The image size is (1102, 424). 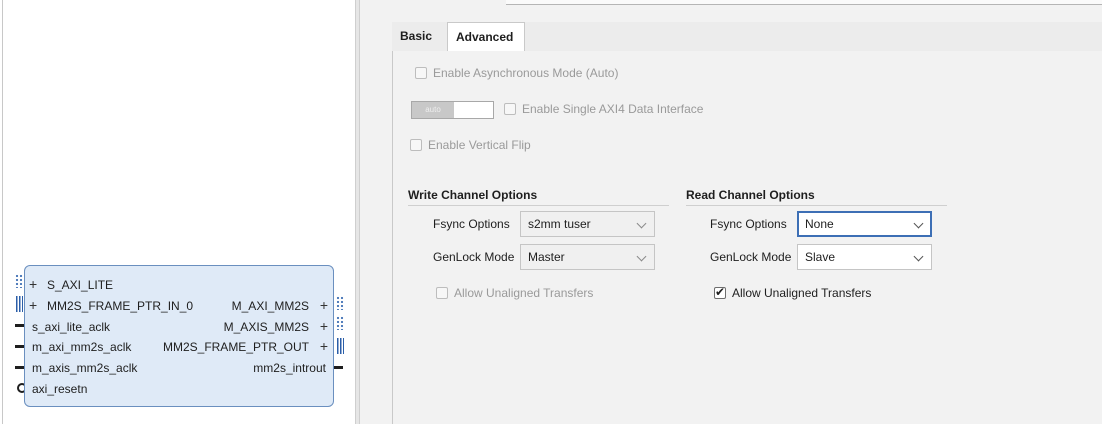 I want to click on port-s-axi-lite: S_AXI_LITE, so click(x=80, y=285).